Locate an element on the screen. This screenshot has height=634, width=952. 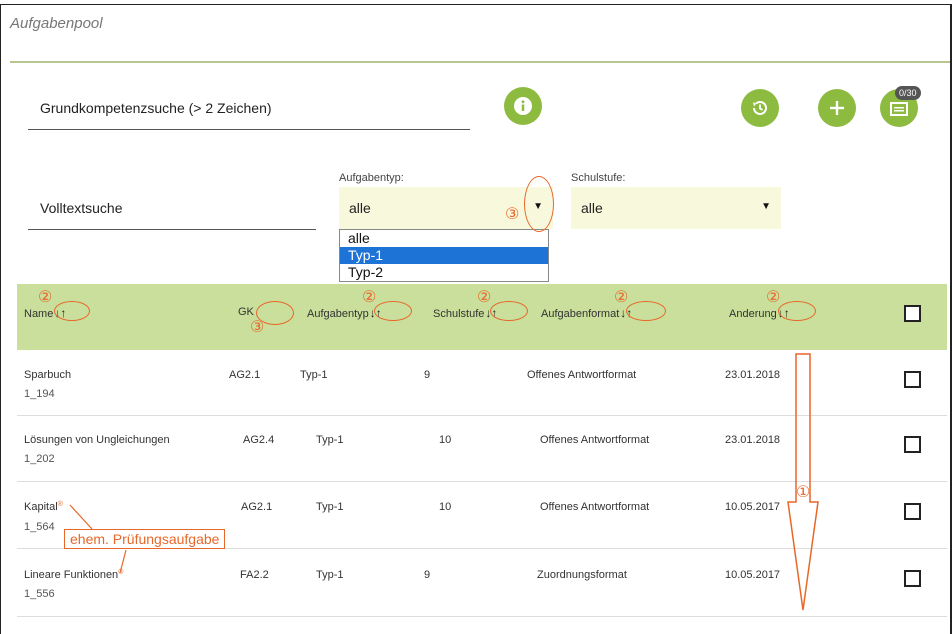
annotation-arrow-down is located at coordinates (803, 482).